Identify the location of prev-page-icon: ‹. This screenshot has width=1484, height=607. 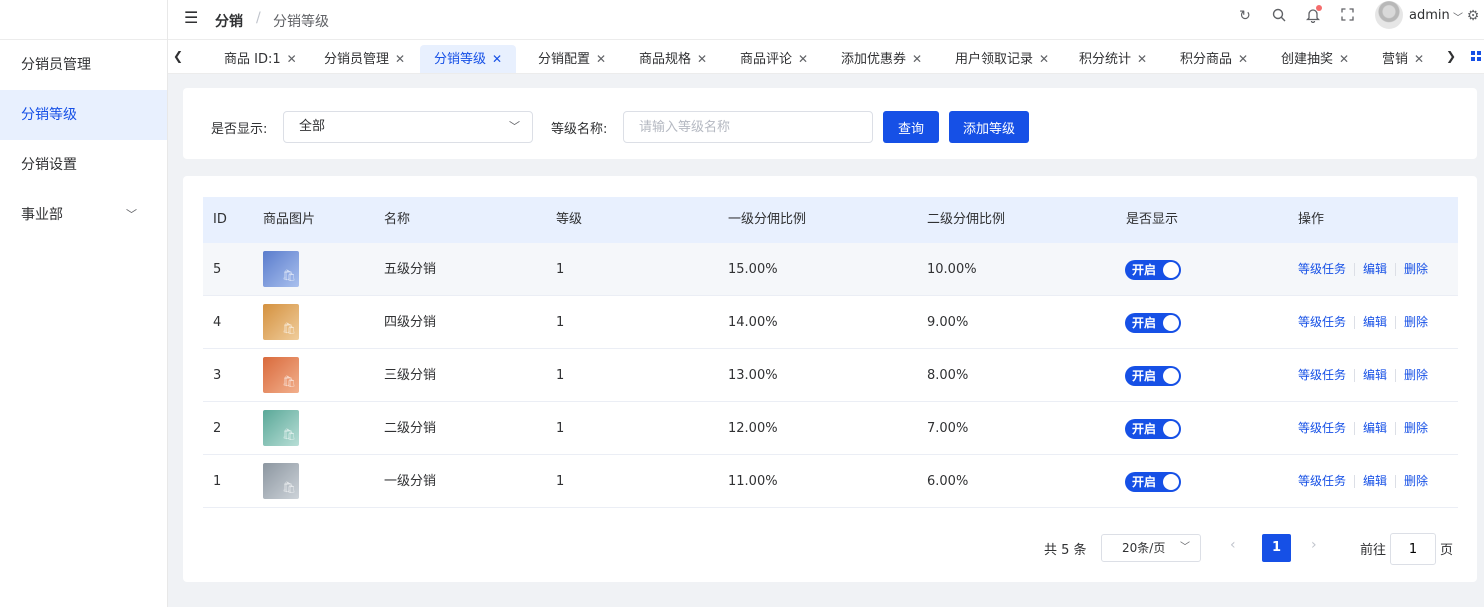
(1233, 545).